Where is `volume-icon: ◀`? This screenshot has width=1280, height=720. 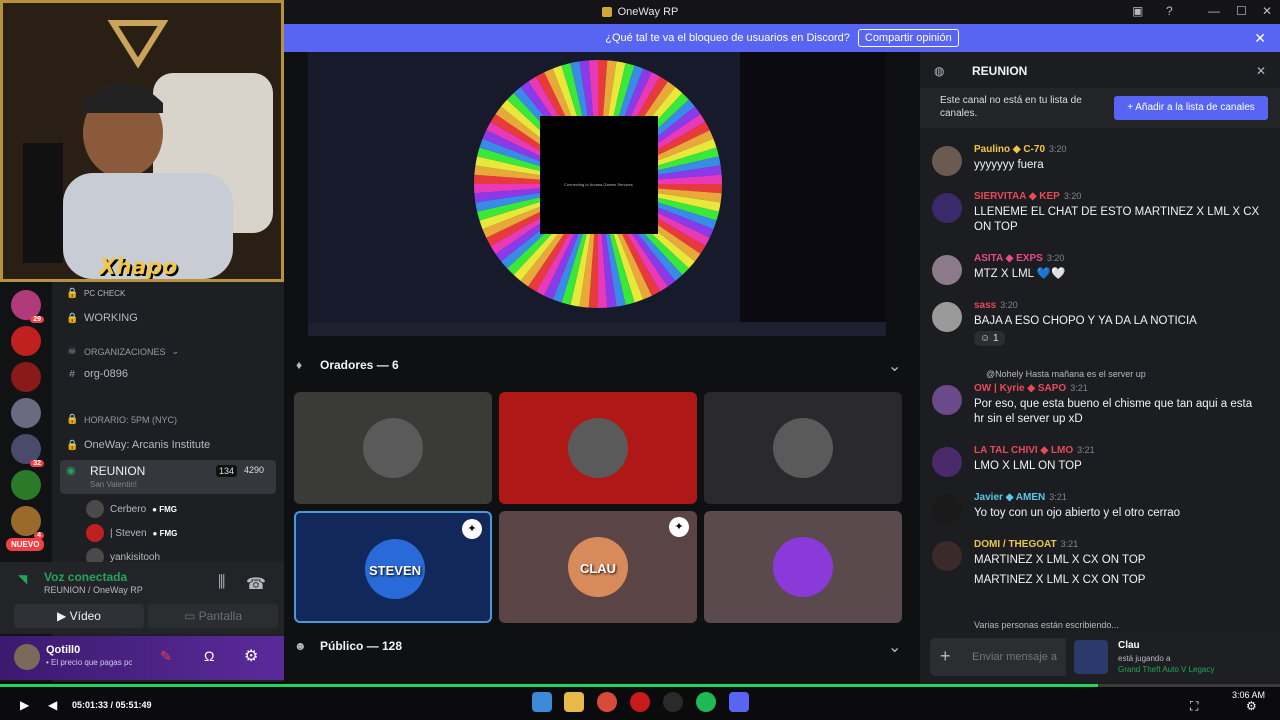
volume-icon: ◀ is located at coordinates (52, 705).